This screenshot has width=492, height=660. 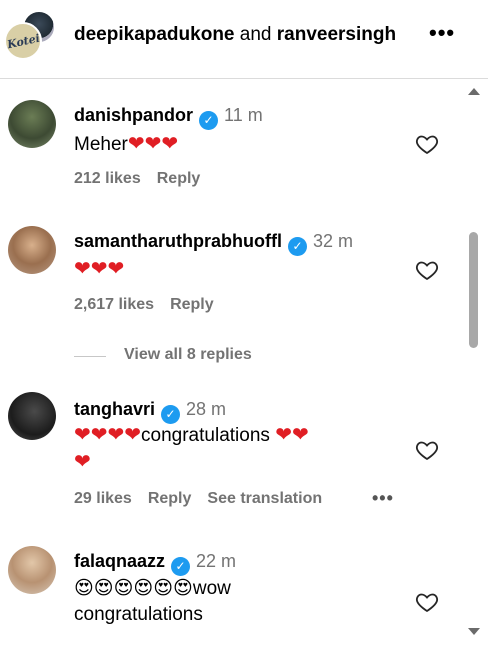 What do you see at coordinates (133, 115) in the screenshot?
I see `comment-username: danishpandor` at bounding box center [133, 115].